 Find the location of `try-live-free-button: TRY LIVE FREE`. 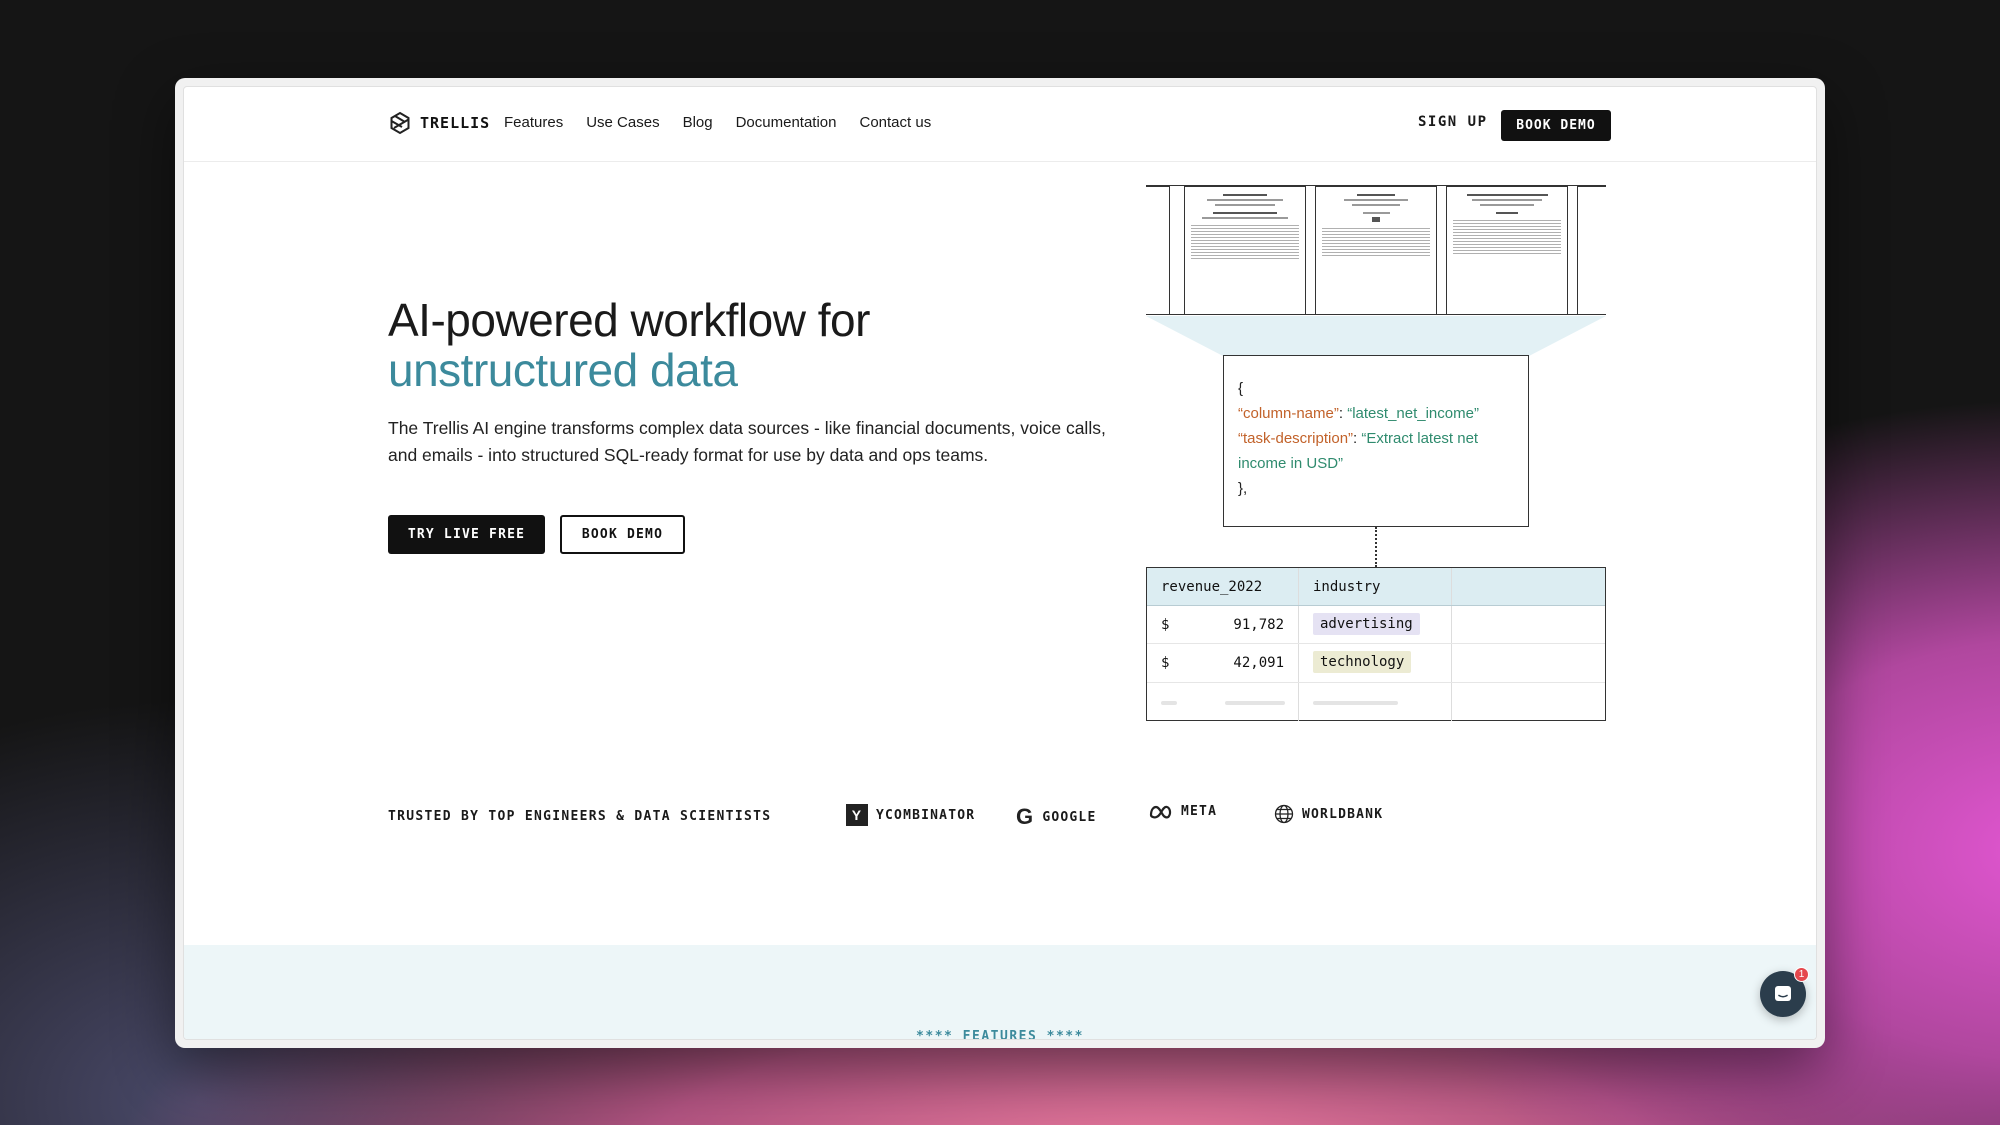

try-live-free-button: TRY LIVE FREE is located at coordinates (466, 534).